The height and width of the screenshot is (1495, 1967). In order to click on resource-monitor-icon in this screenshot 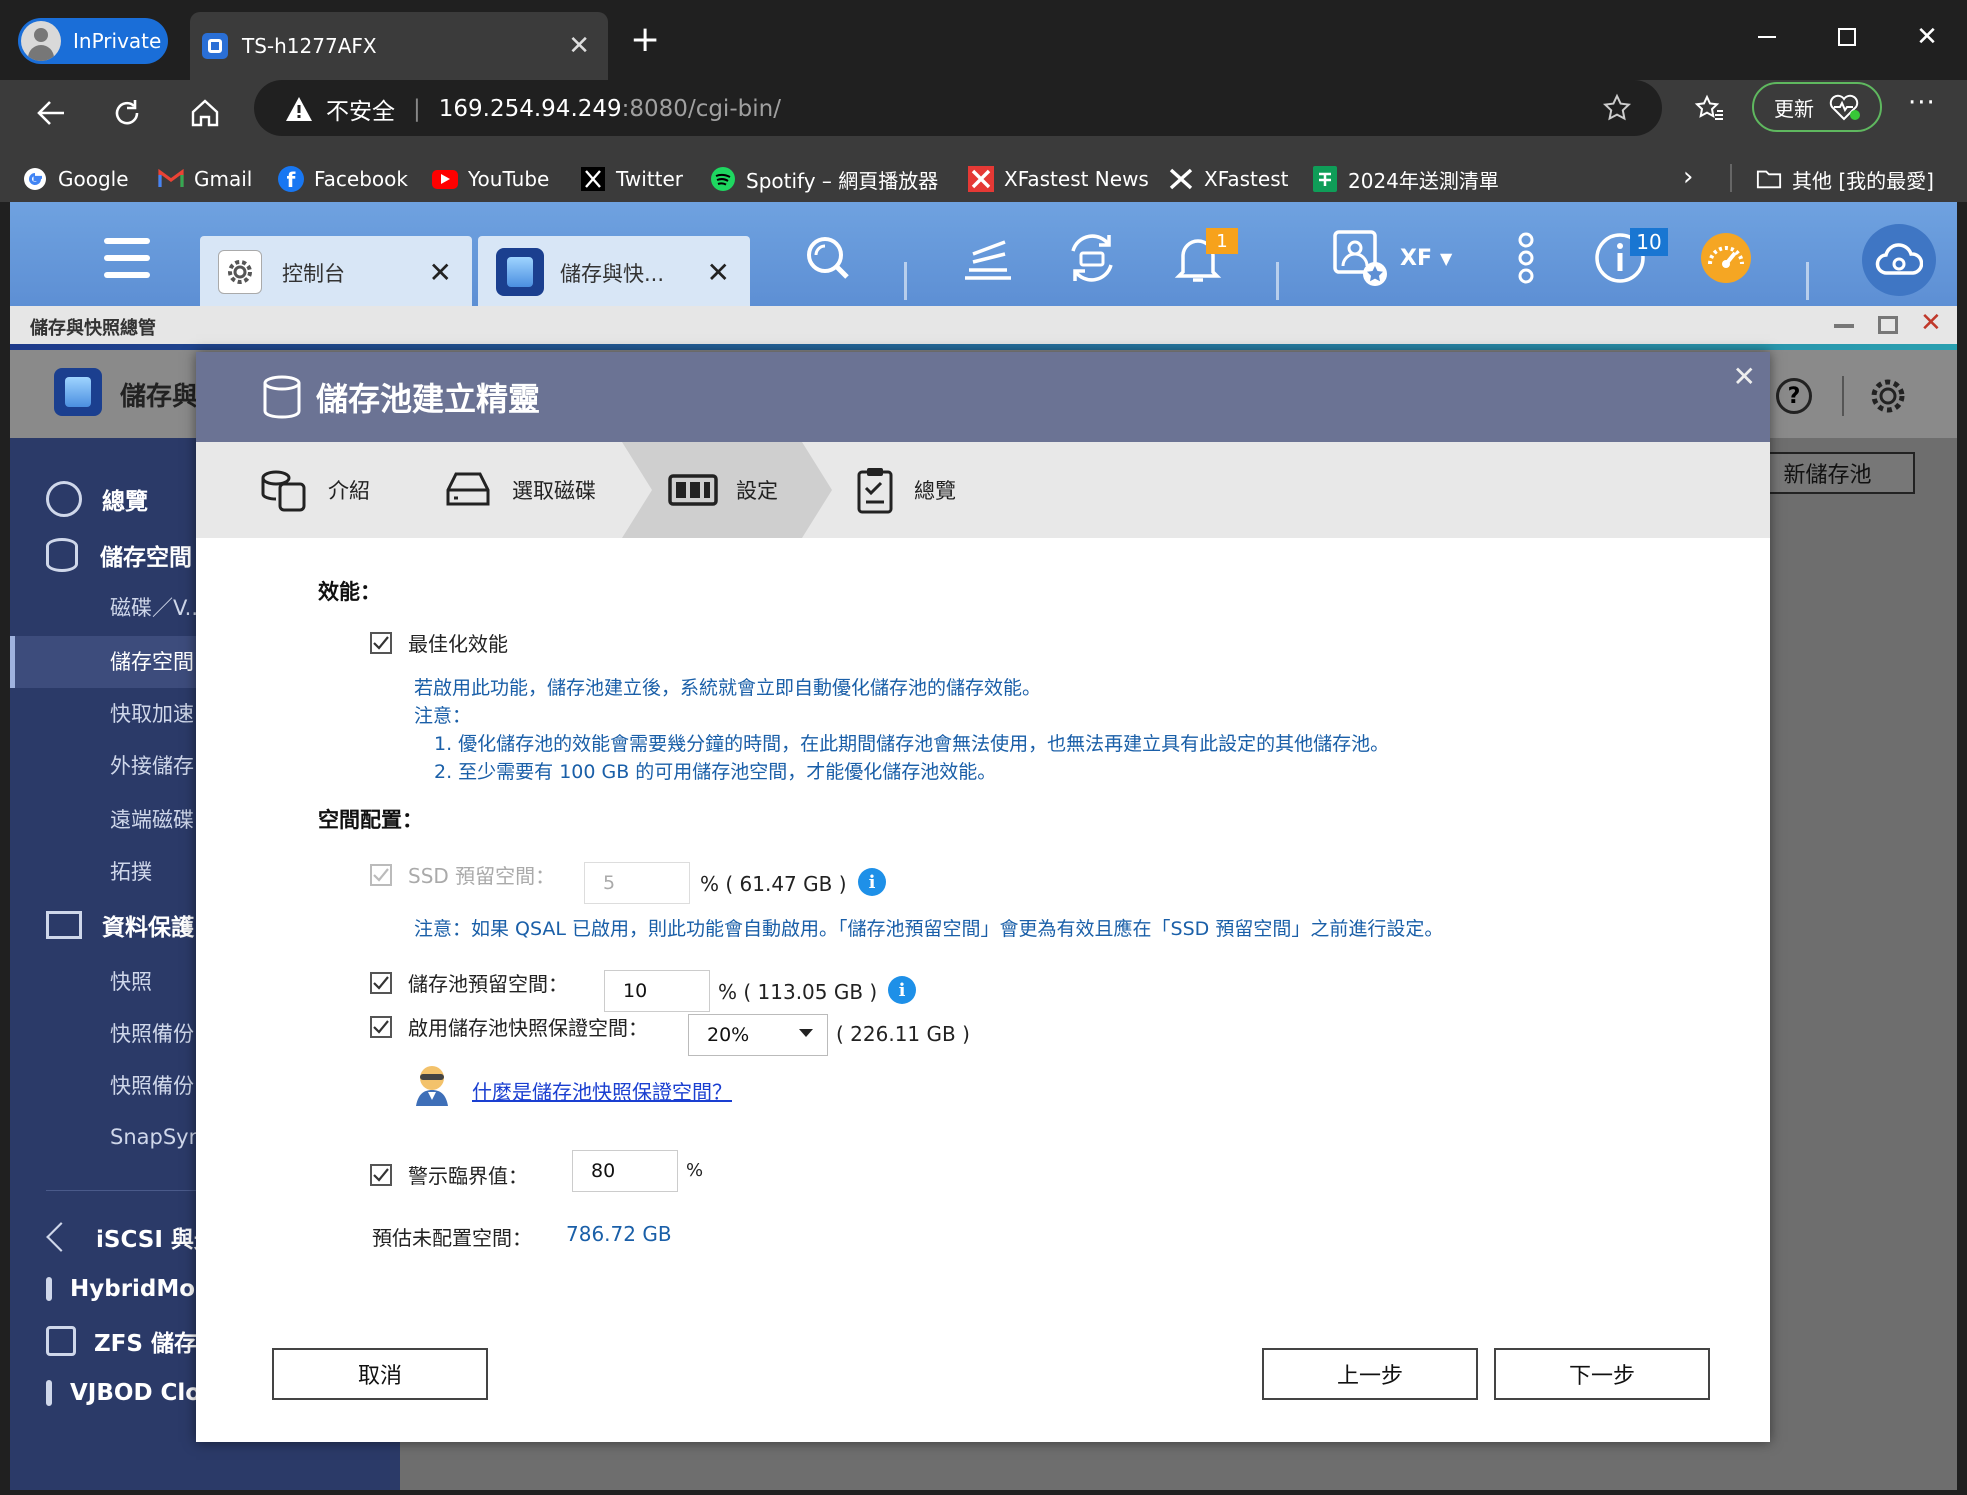, I will do `click(1726, 258)`.